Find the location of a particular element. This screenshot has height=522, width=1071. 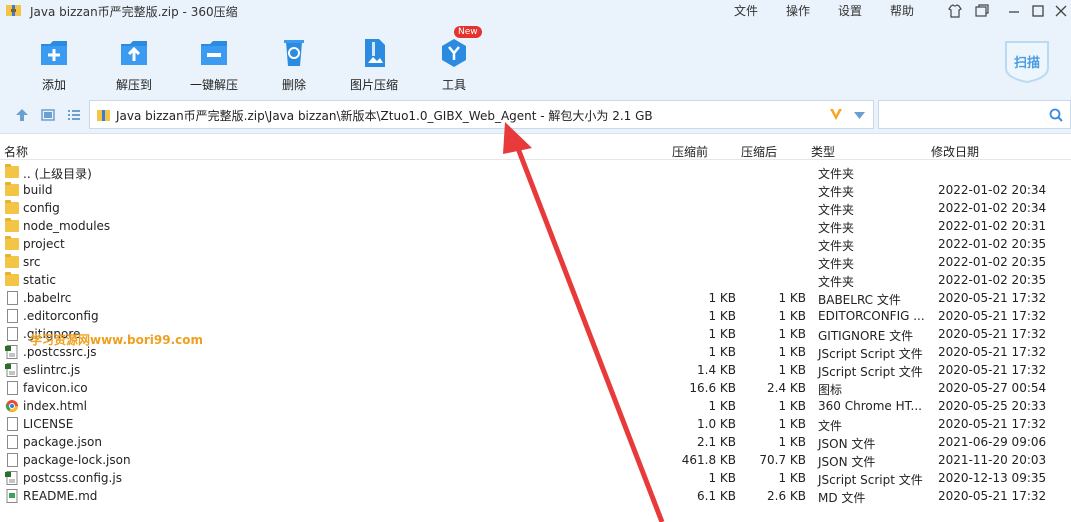

file-size-before: 1 KB is located at coordinates (722, 352).